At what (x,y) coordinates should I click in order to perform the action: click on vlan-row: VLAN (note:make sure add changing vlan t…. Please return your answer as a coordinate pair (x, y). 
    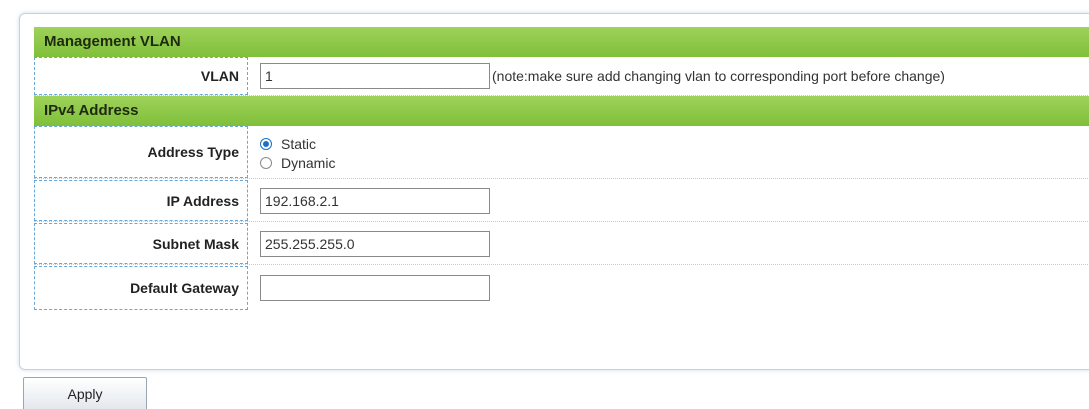
    Looking at the image, I should click on (561, 76).